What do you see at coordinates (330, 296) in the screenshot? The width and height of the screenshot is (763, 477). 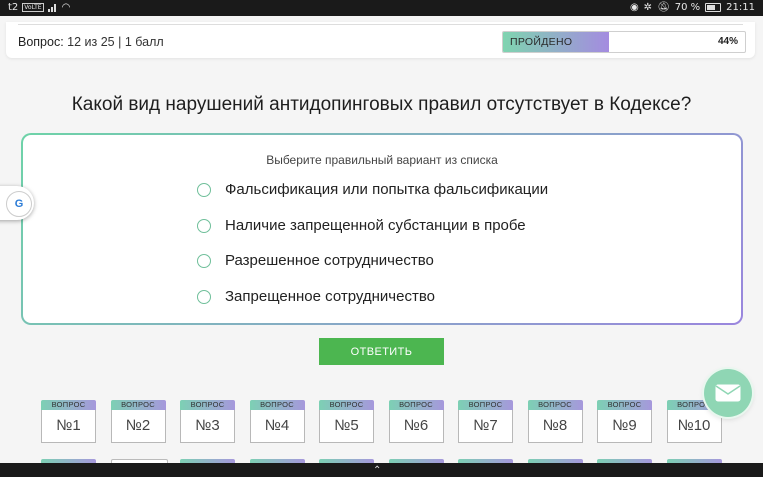 I see `answer-text: Запрещенное сотрудничество` at bounding box center [330, 296].